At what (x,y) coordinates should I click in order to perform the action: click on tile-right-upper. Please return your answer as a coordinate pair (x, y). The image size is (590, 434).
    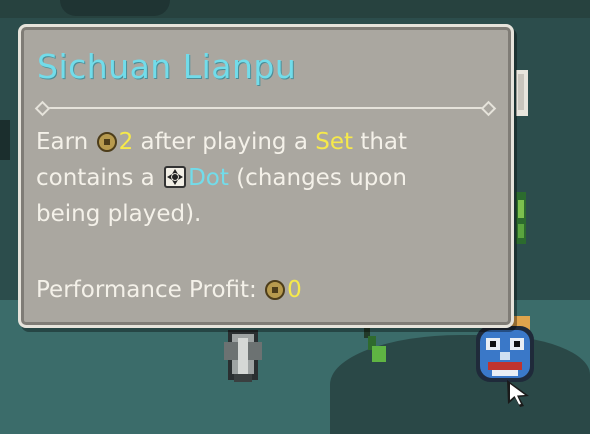
    Looking at the image, I should click on (521, 94).